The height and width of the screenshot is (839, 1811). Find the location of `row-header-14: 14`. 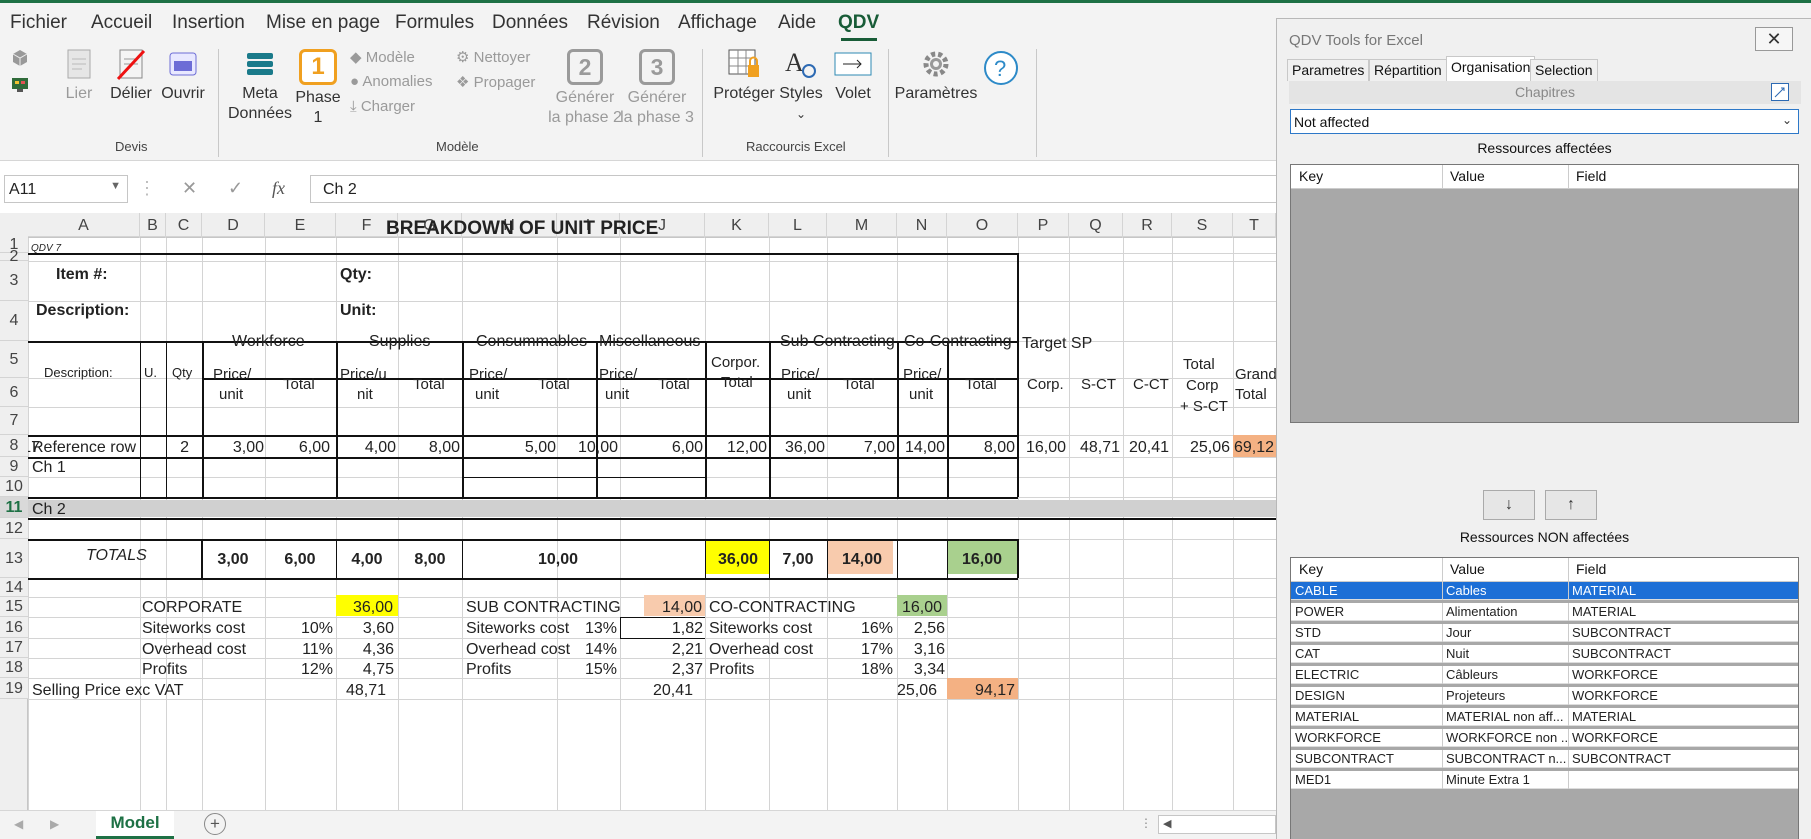

row-header-14: 14 is located at coordinates (14, 587).